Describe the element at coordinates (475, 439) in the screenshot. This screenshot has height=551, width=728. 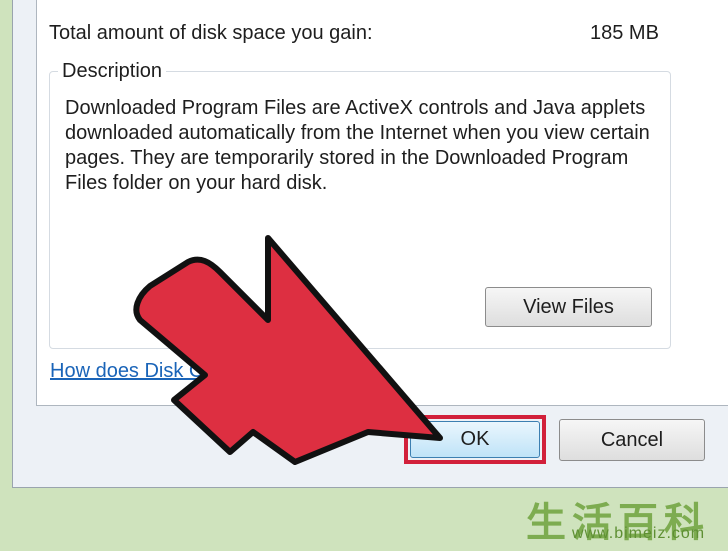
I see `ok-button: OK` at that location.